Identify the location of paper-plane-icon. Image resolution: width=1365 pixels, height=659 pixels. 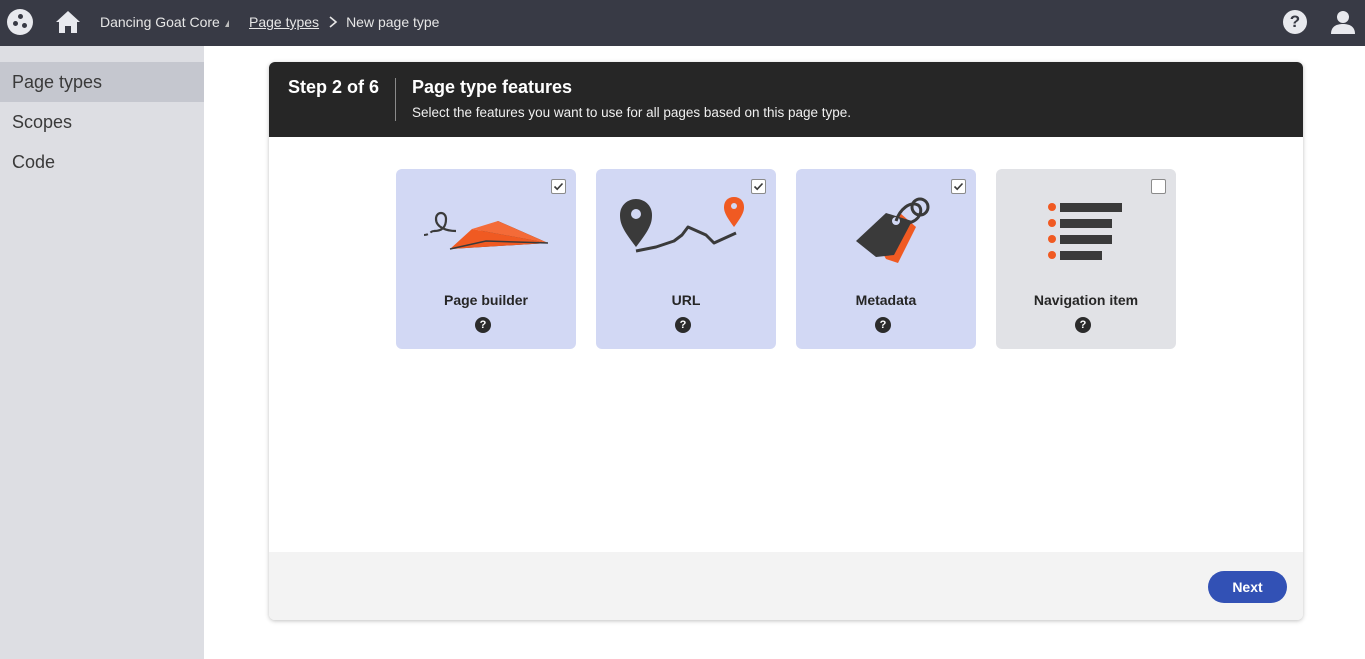
(486, 230).